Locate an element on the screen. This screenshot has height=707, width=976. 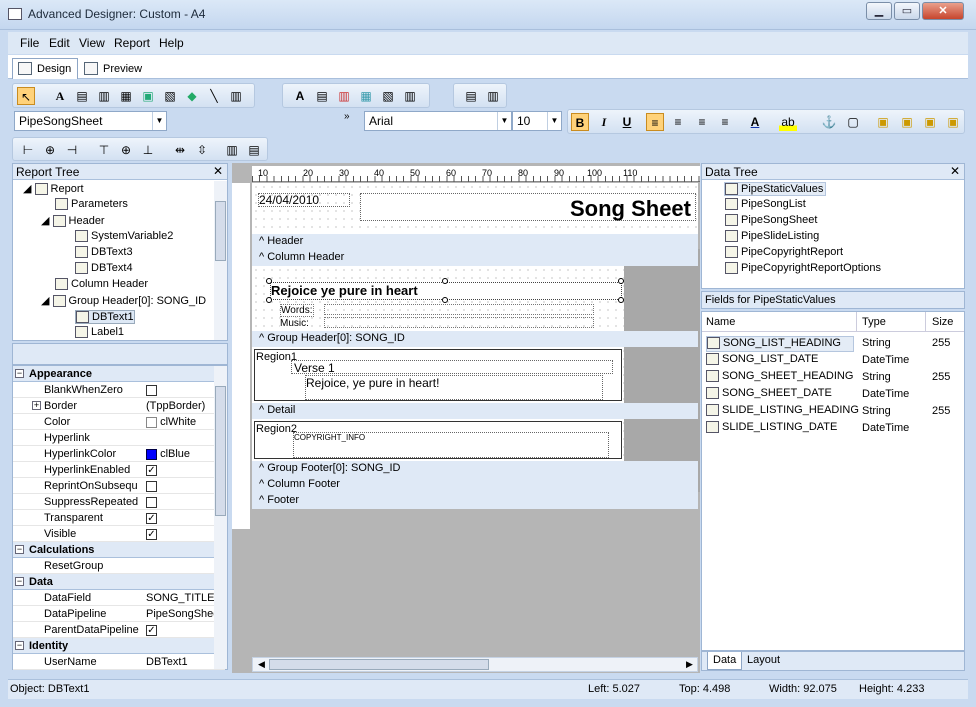
pipeline-pipeslidelisting: PipeSlideListing is located at coordinates (772, 236).